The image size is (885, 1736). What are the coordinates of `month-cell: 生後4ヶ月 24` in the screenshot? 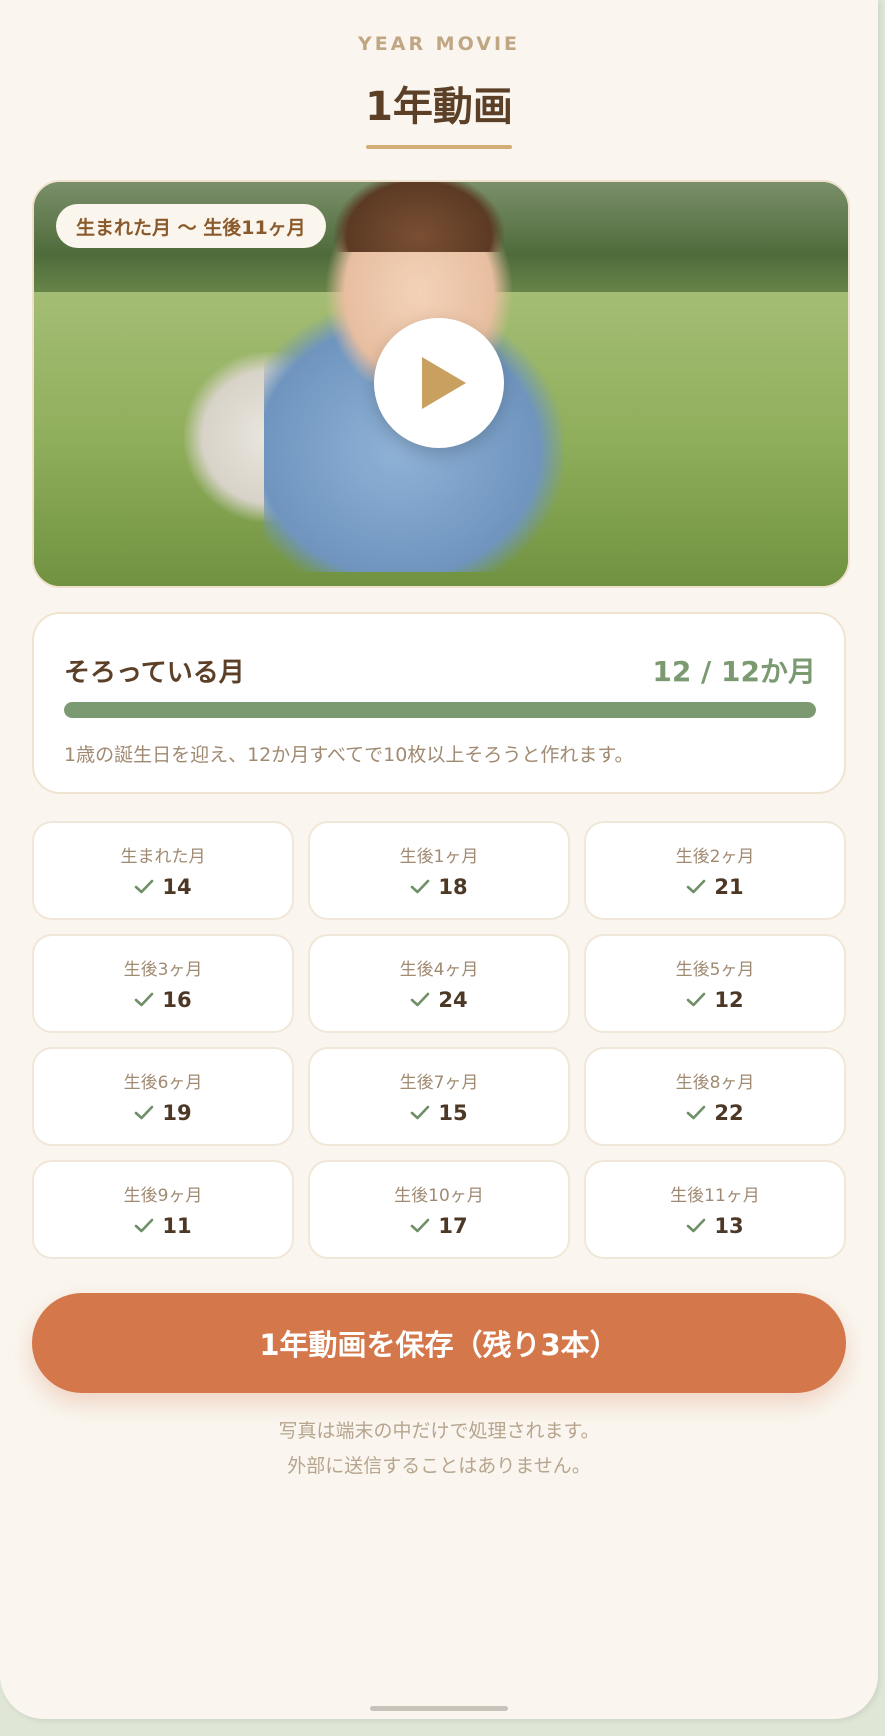 It's located at (439, 983).